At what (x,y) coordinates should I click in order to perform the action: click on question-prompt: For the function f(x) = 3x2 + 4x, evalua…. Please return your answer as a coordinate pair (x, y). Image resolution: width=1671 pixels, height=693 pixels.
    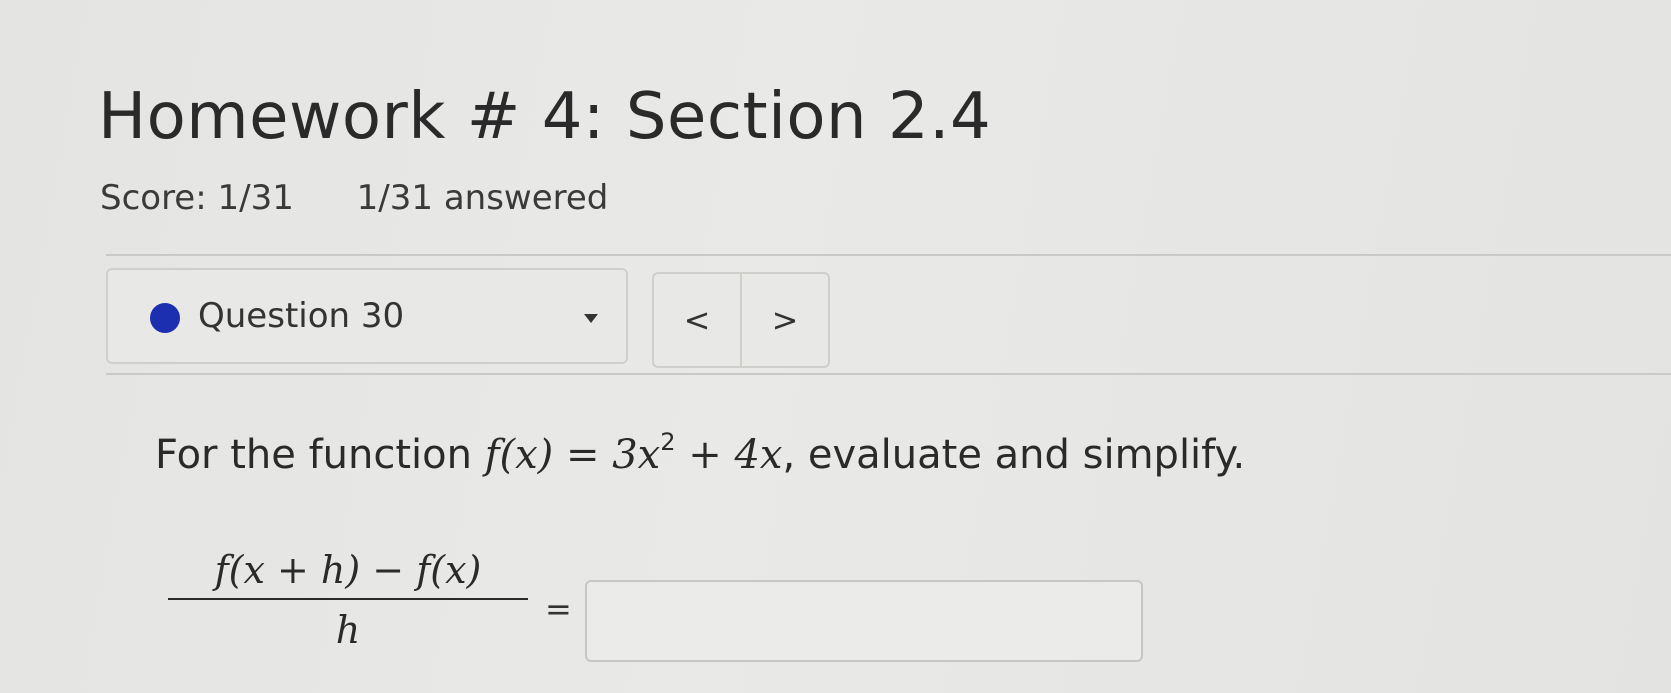
    Looking at the image, I should click on (700, 453).